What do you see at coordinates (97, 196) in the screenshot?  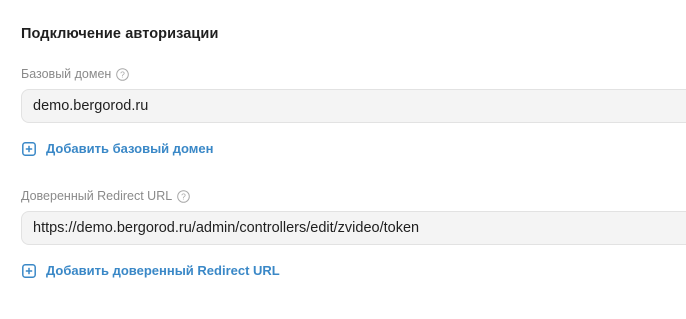 I see `redirect-url-label: Доверенный Redirect URL` at bounding box center [97, 196].